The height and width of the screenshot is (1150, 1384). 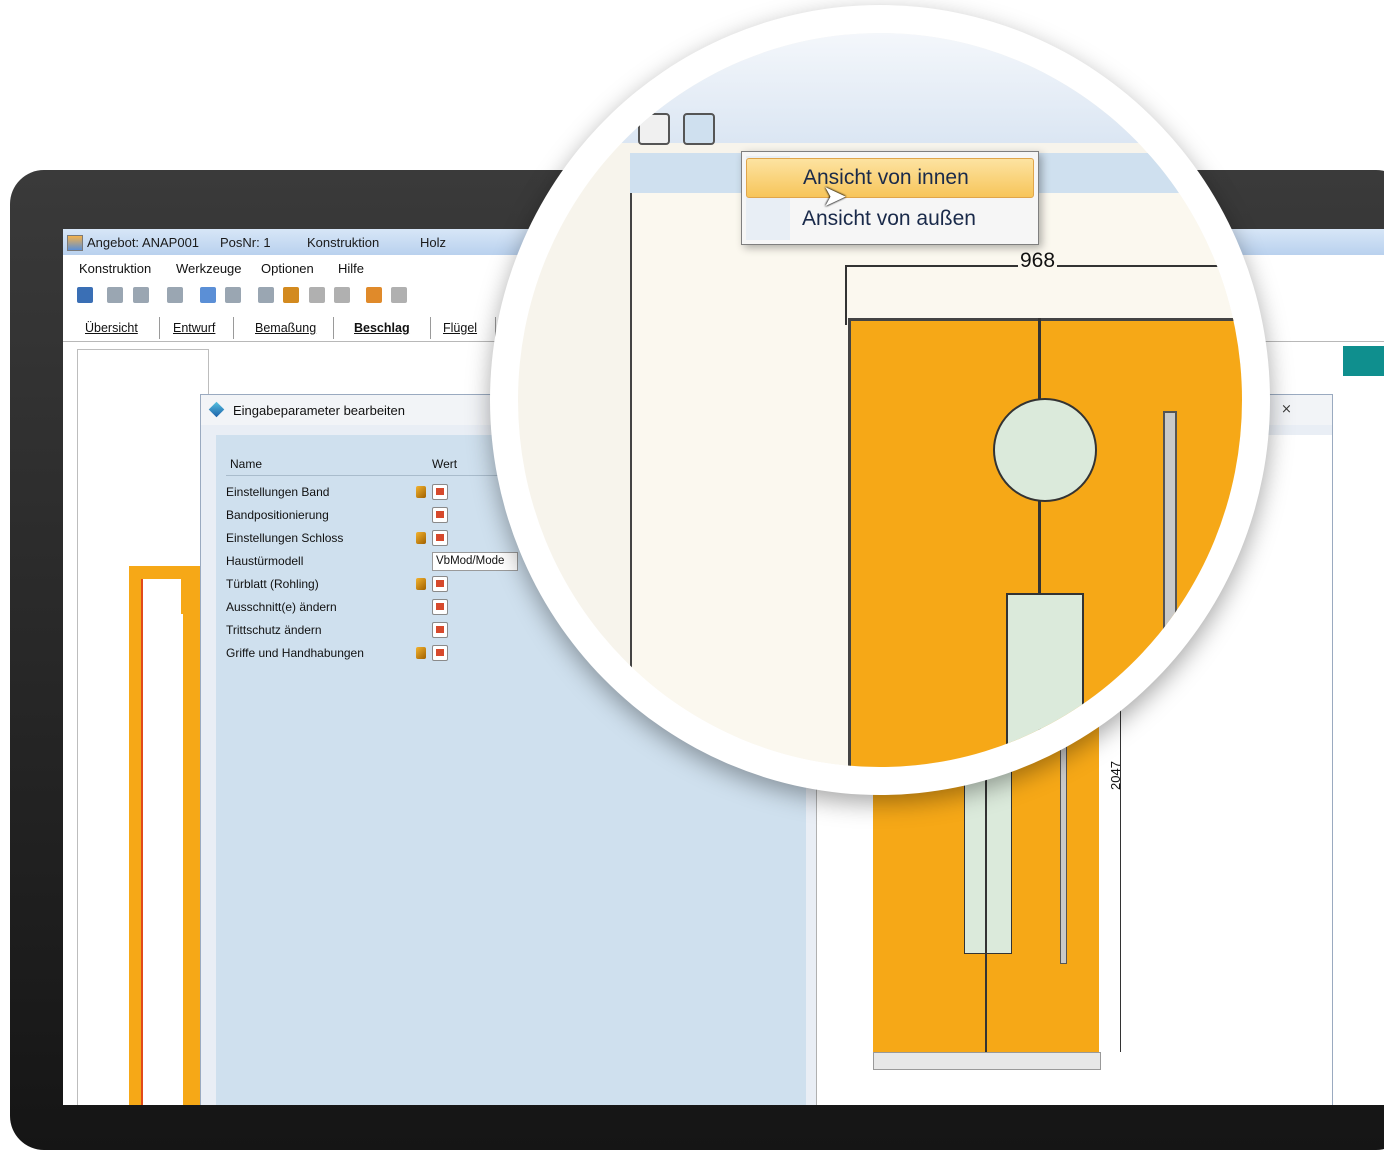 I want to click on table-row: Ausschnitt(e) ändern, so click(x=376, y=607).